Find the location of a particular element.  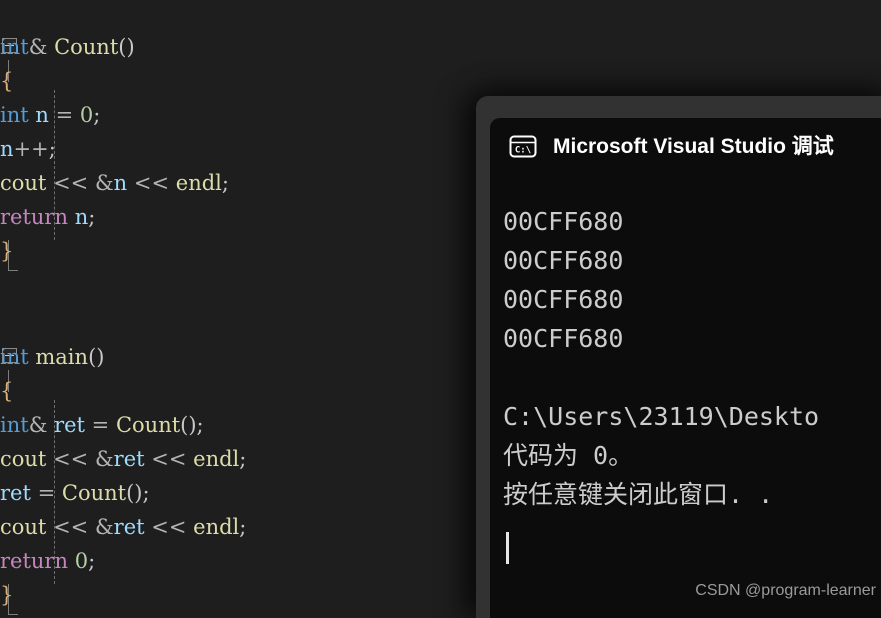

code-line: int& Count() is located at coordinates (250, 47).